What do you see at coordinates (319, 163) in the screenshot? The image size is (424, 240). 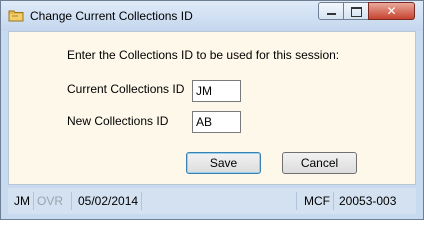 I see `cancel-button: Cancel` at bounding box center [319, 163].